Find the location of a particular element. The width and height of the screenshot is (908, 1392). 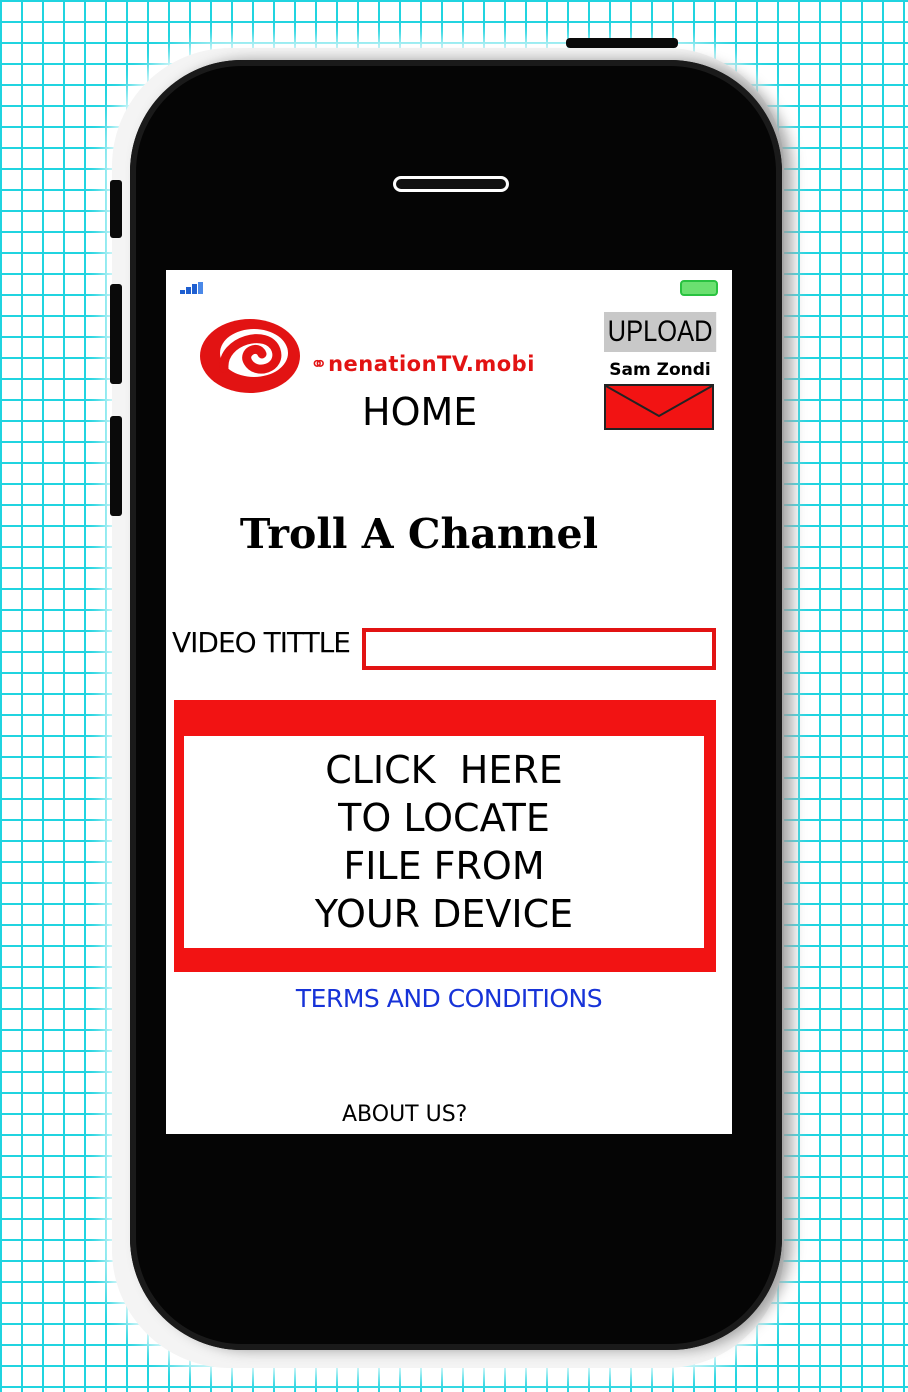

upload-button: UPLOAD is located at coordinates (660, 332).